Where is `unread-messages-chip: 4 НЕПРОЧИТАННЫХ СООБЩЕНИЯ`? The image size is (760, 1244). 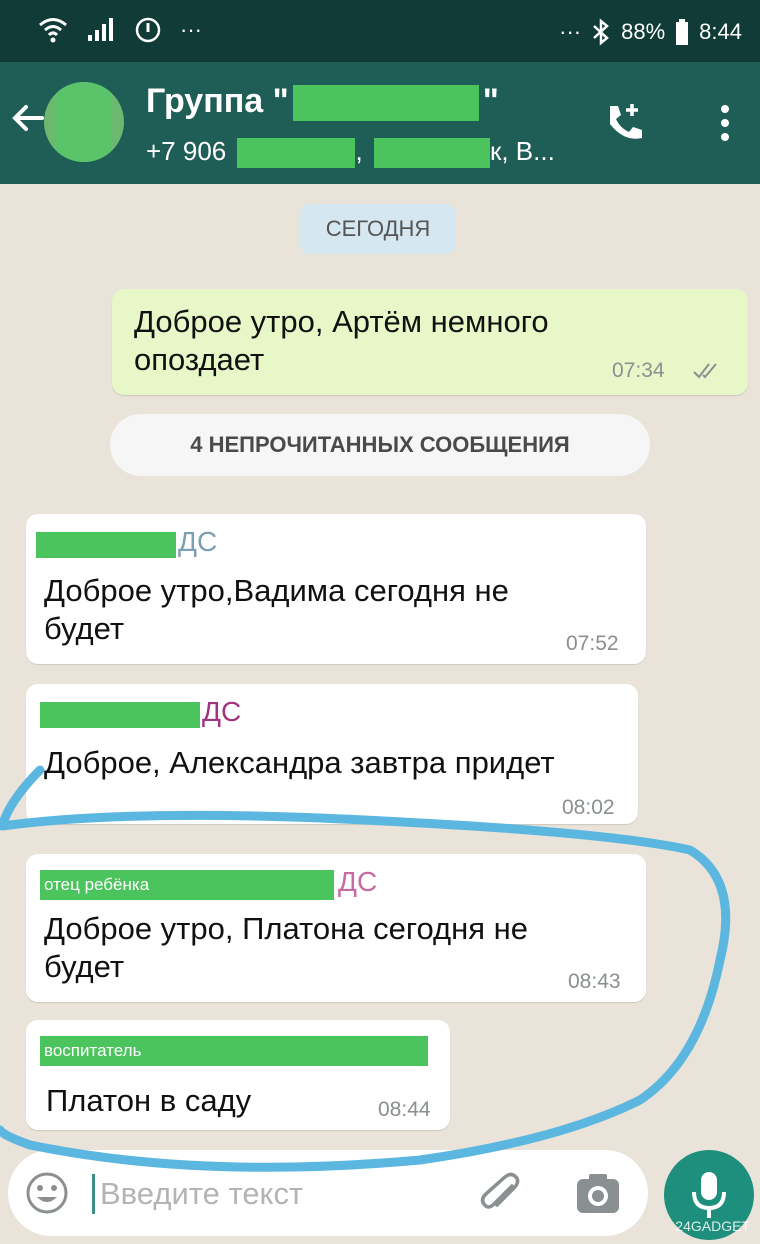
unread-messages-chip: 4 НЕПРОЧИТАННЫХ СООБЩЕНИЯ is located at coordinates (380, 445).